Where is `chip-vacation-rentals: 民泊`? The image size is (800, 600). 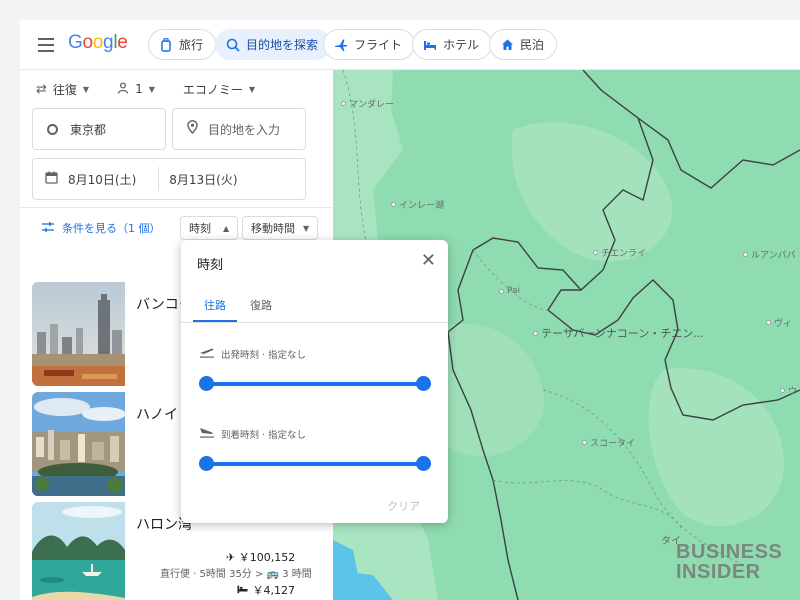 chip-vacation-rentals: 民泊 is located at coordinates (523, 44).